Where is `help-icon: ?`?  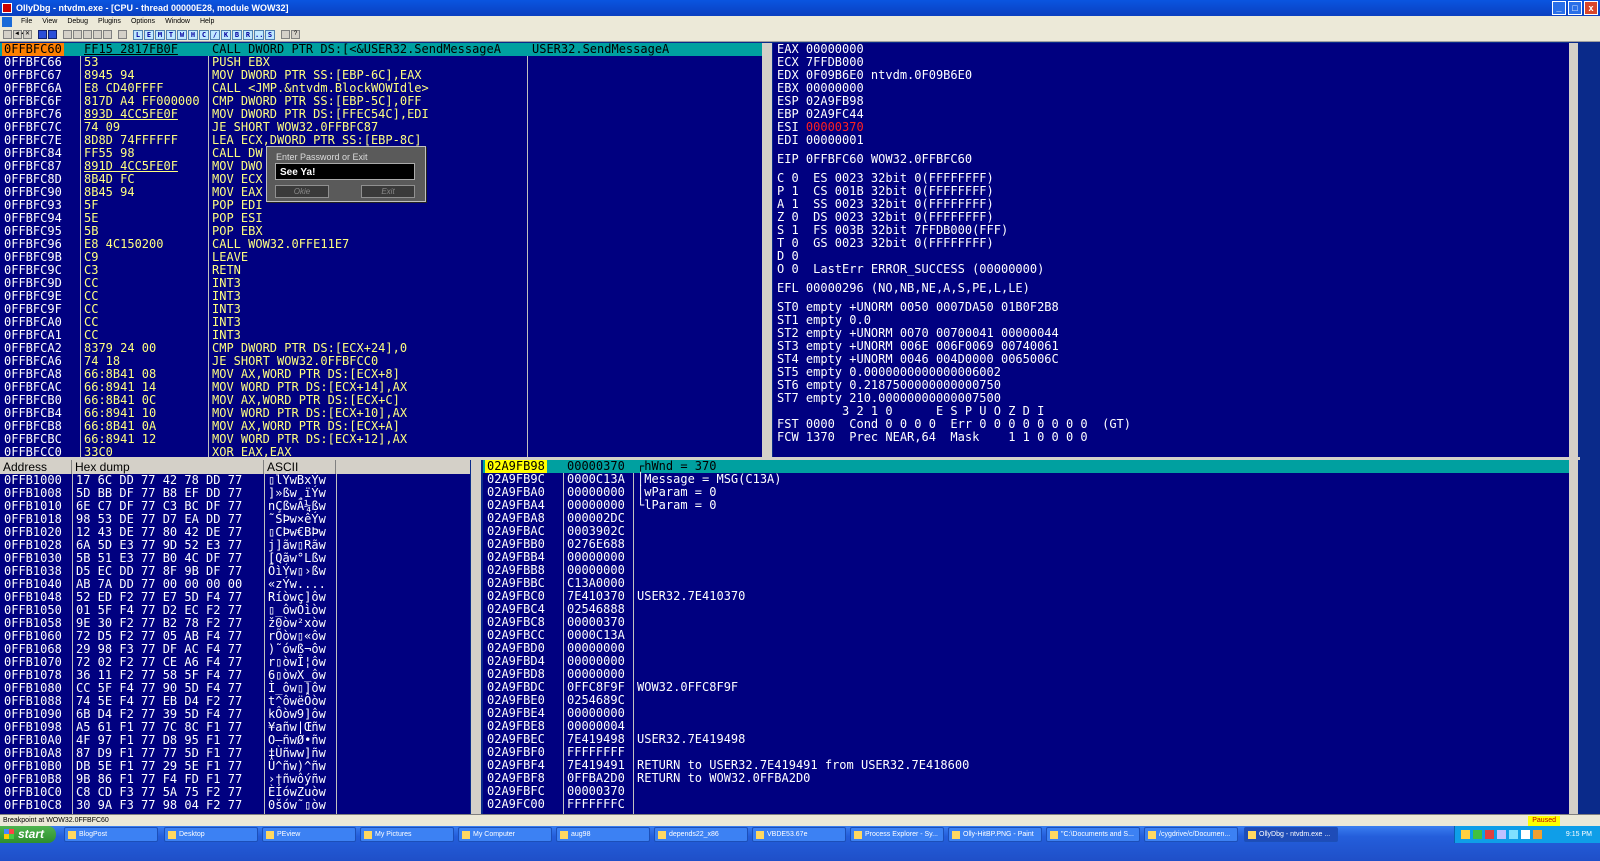 help-icon: ? is located at coordinates (295, 34).